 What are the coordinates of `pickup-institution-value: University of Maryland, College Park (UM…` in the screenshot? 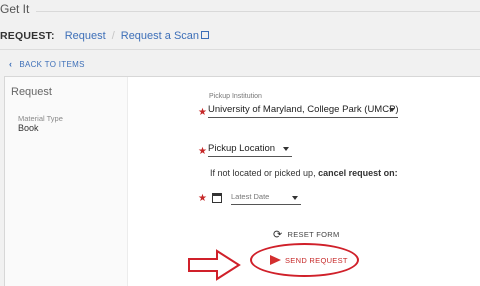 It's located at (303, 109).